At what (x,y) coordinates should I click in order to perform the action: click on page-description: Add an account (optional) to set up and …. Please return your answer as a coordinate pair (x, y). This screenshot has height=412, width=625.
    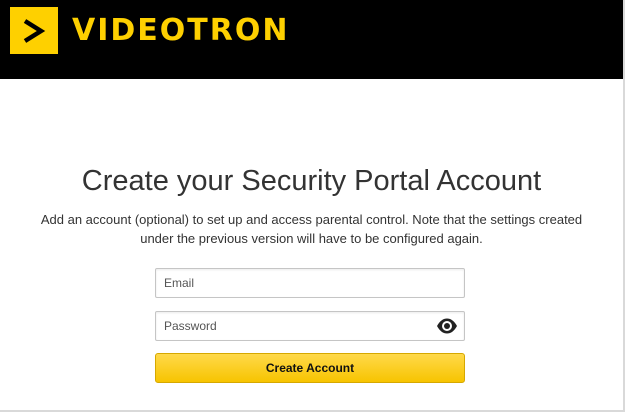
    Looking at the image, I should click on (311, 229).